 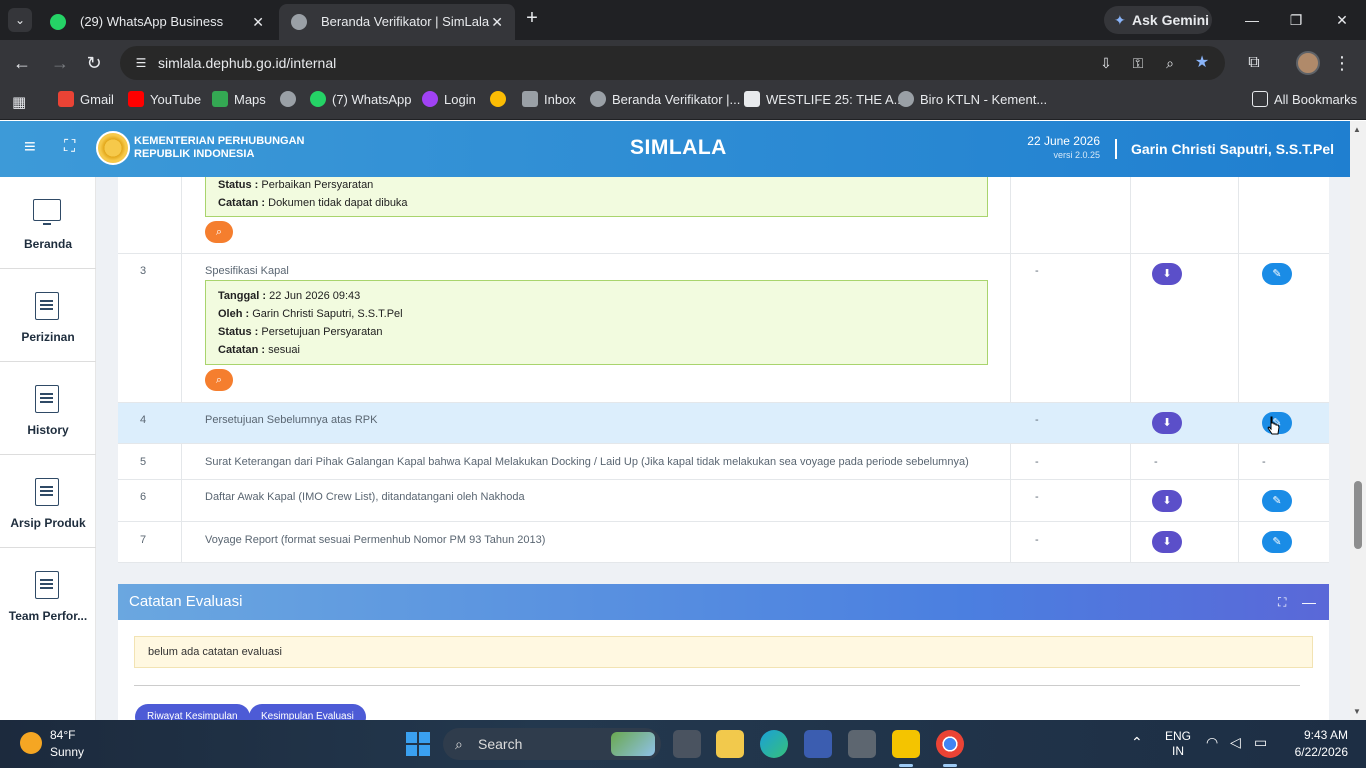 What do you see at coordinates (67, 752) in the screenshot?
I see `weather-condition: Sunny` at bounding box center [67, 752].